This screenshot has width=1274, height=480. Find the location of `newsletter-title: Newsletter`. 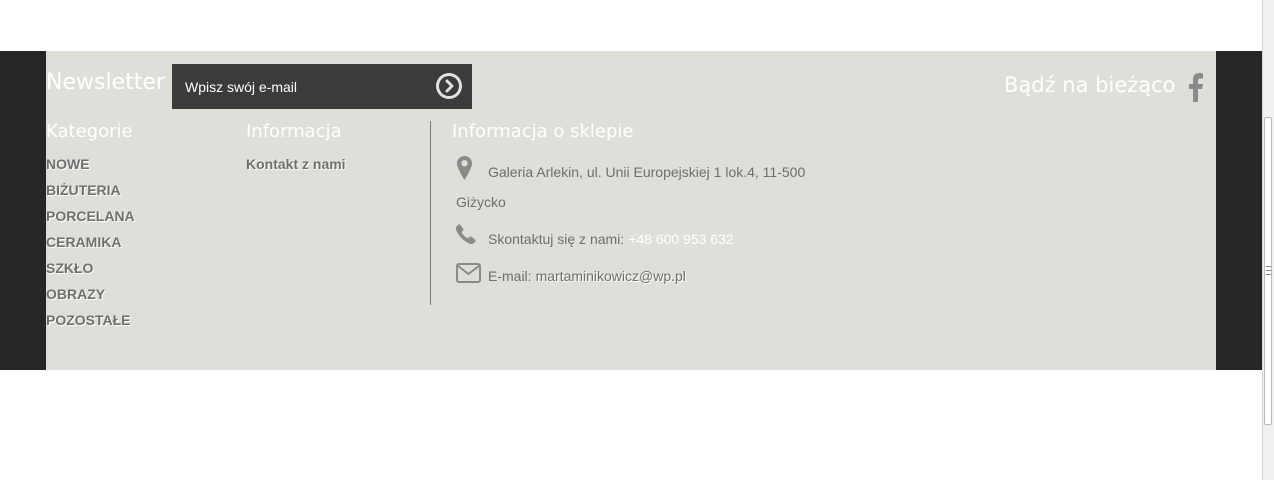

newsletter-title: Newsletter is located at coordinates (105, 82).